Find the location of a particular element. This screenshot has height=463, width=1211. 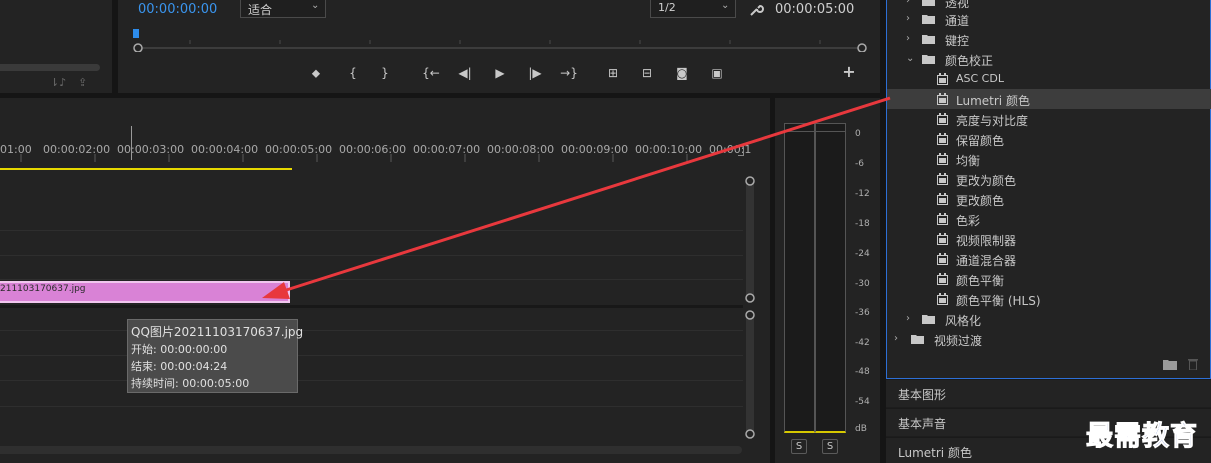

meter-channel-right is located at coordinates (830, 278).